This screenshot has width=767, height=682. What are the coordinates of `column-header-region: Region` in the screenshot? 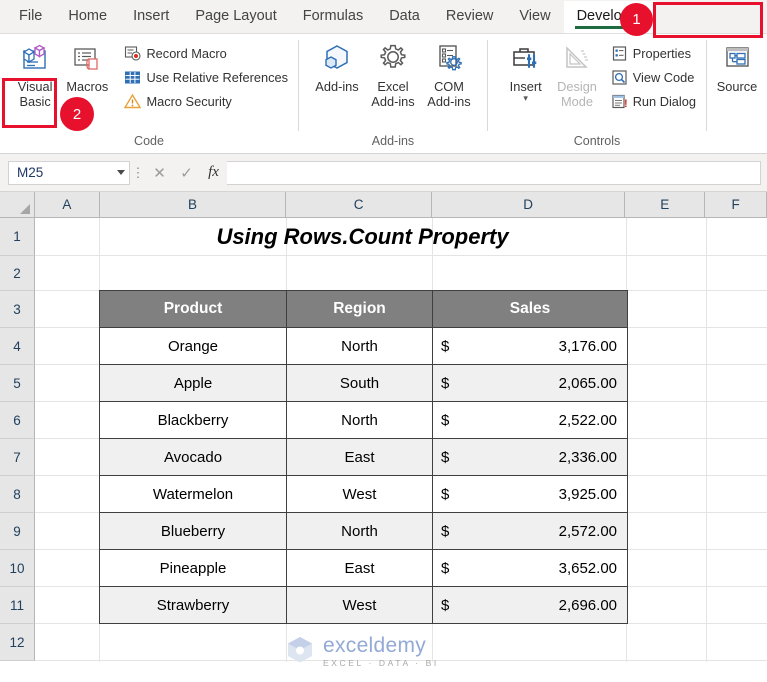 It's located at (359, 309).